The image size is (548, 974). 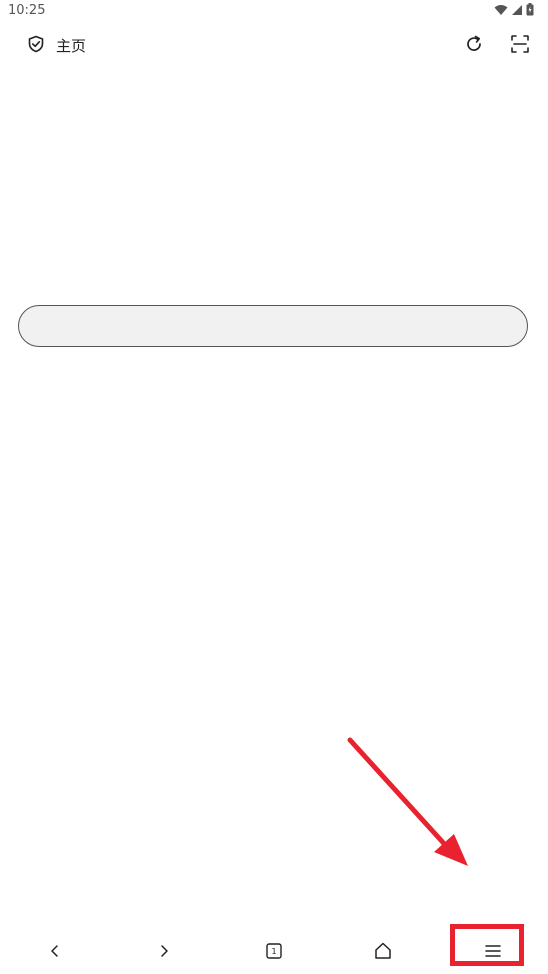 I want to click on tab-count: 1, so click(x=274, y=951).